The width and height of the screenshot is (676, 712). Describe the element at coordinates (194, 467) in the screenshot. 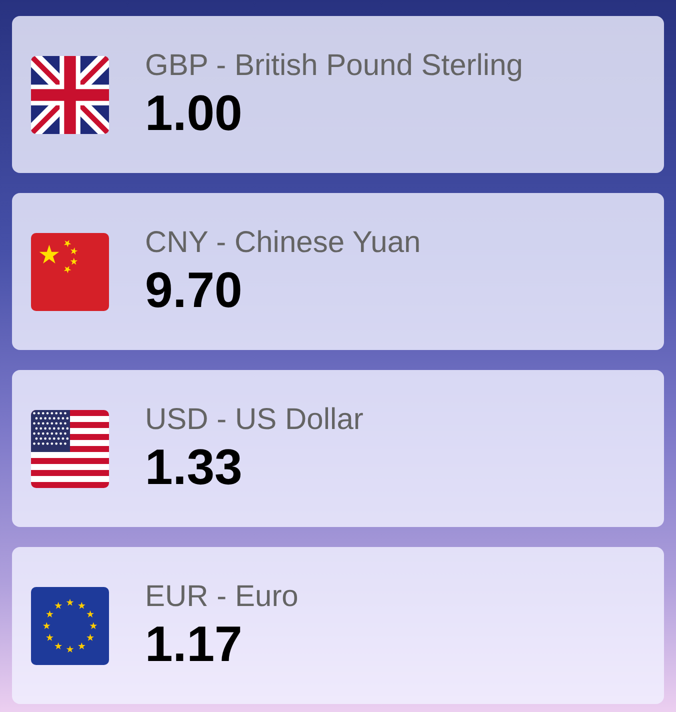

I see `exchange-rate: 1.33` at that location.